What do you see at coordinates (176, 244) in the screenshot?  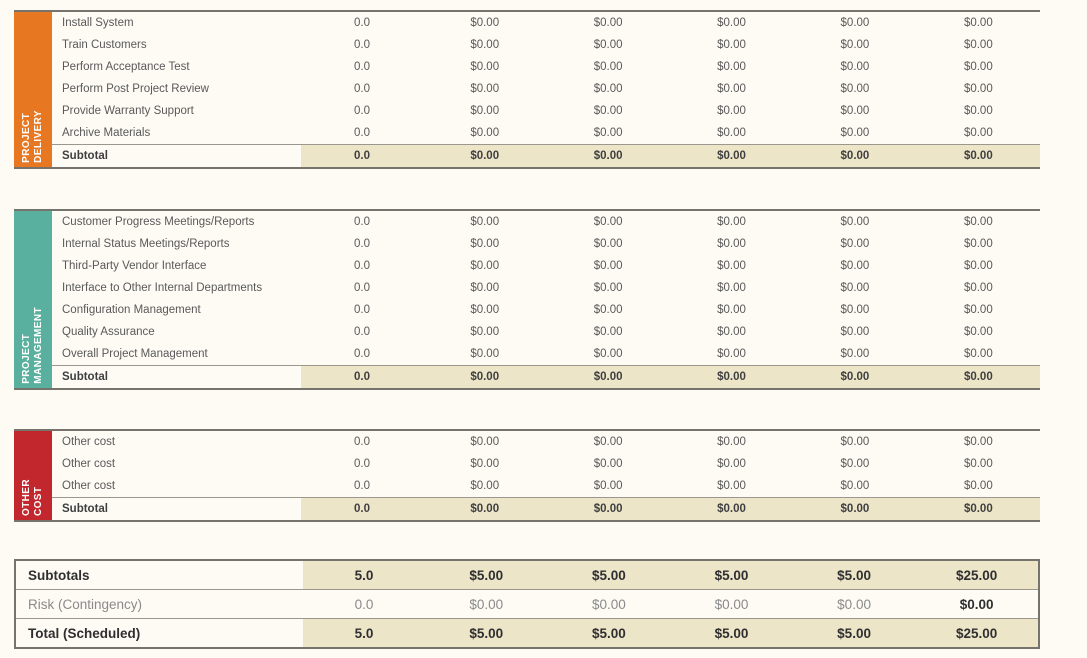 I see `task-label: Internal Status Meetings/Reports` at bounding box center [176, 244].